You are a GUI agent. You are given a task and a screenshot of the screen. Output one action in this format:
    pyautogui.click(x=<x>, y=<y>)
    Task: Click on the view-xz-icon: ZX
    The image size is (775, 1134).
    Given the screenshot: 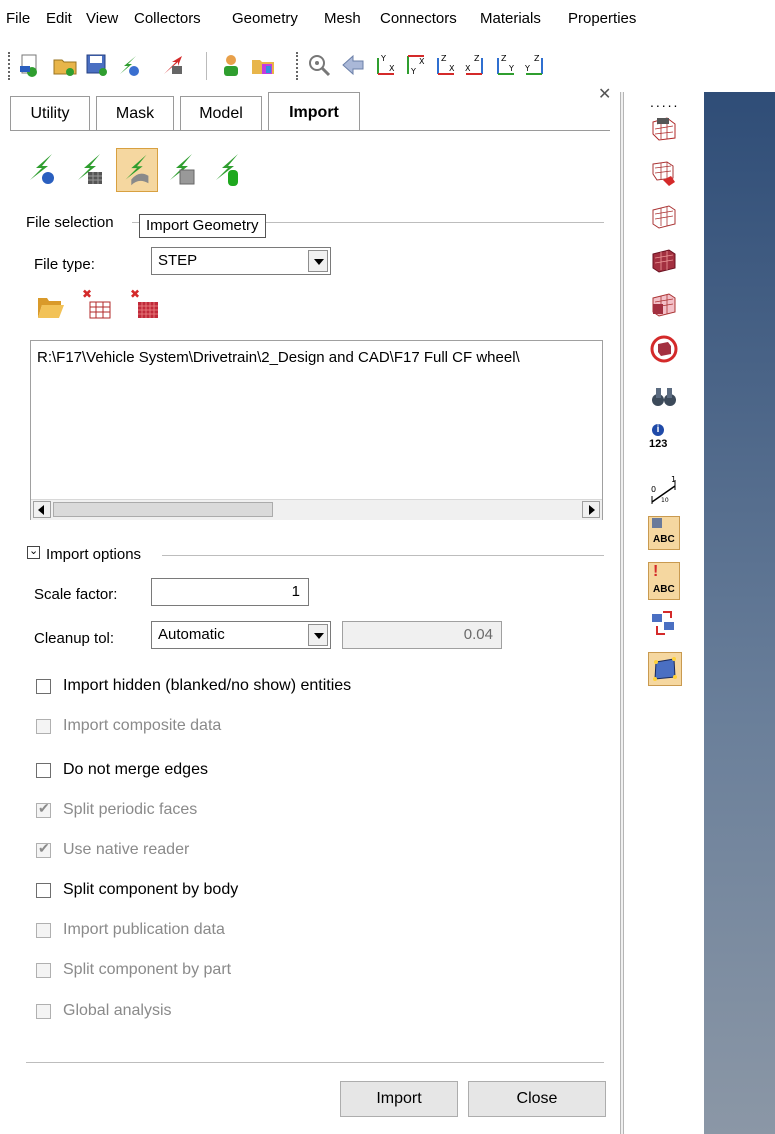 What is the action you would take?
    pyautogui.click(x=475, y=65)
    